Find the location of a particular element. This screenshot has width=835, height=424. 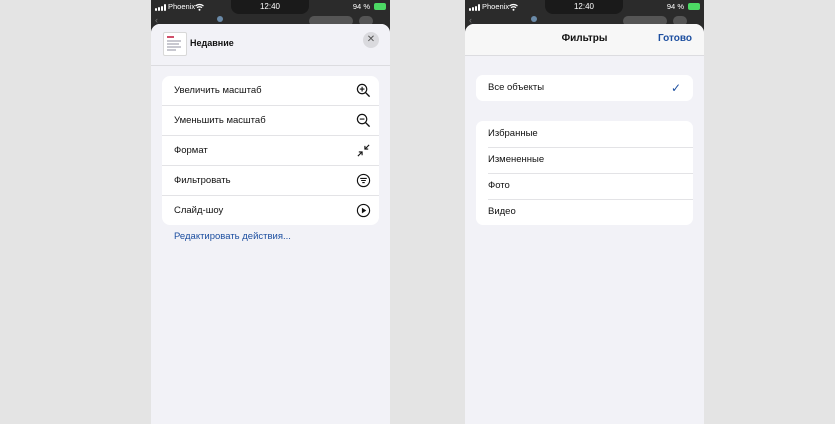

action-format: Формат is located at coordinates (270, 150).